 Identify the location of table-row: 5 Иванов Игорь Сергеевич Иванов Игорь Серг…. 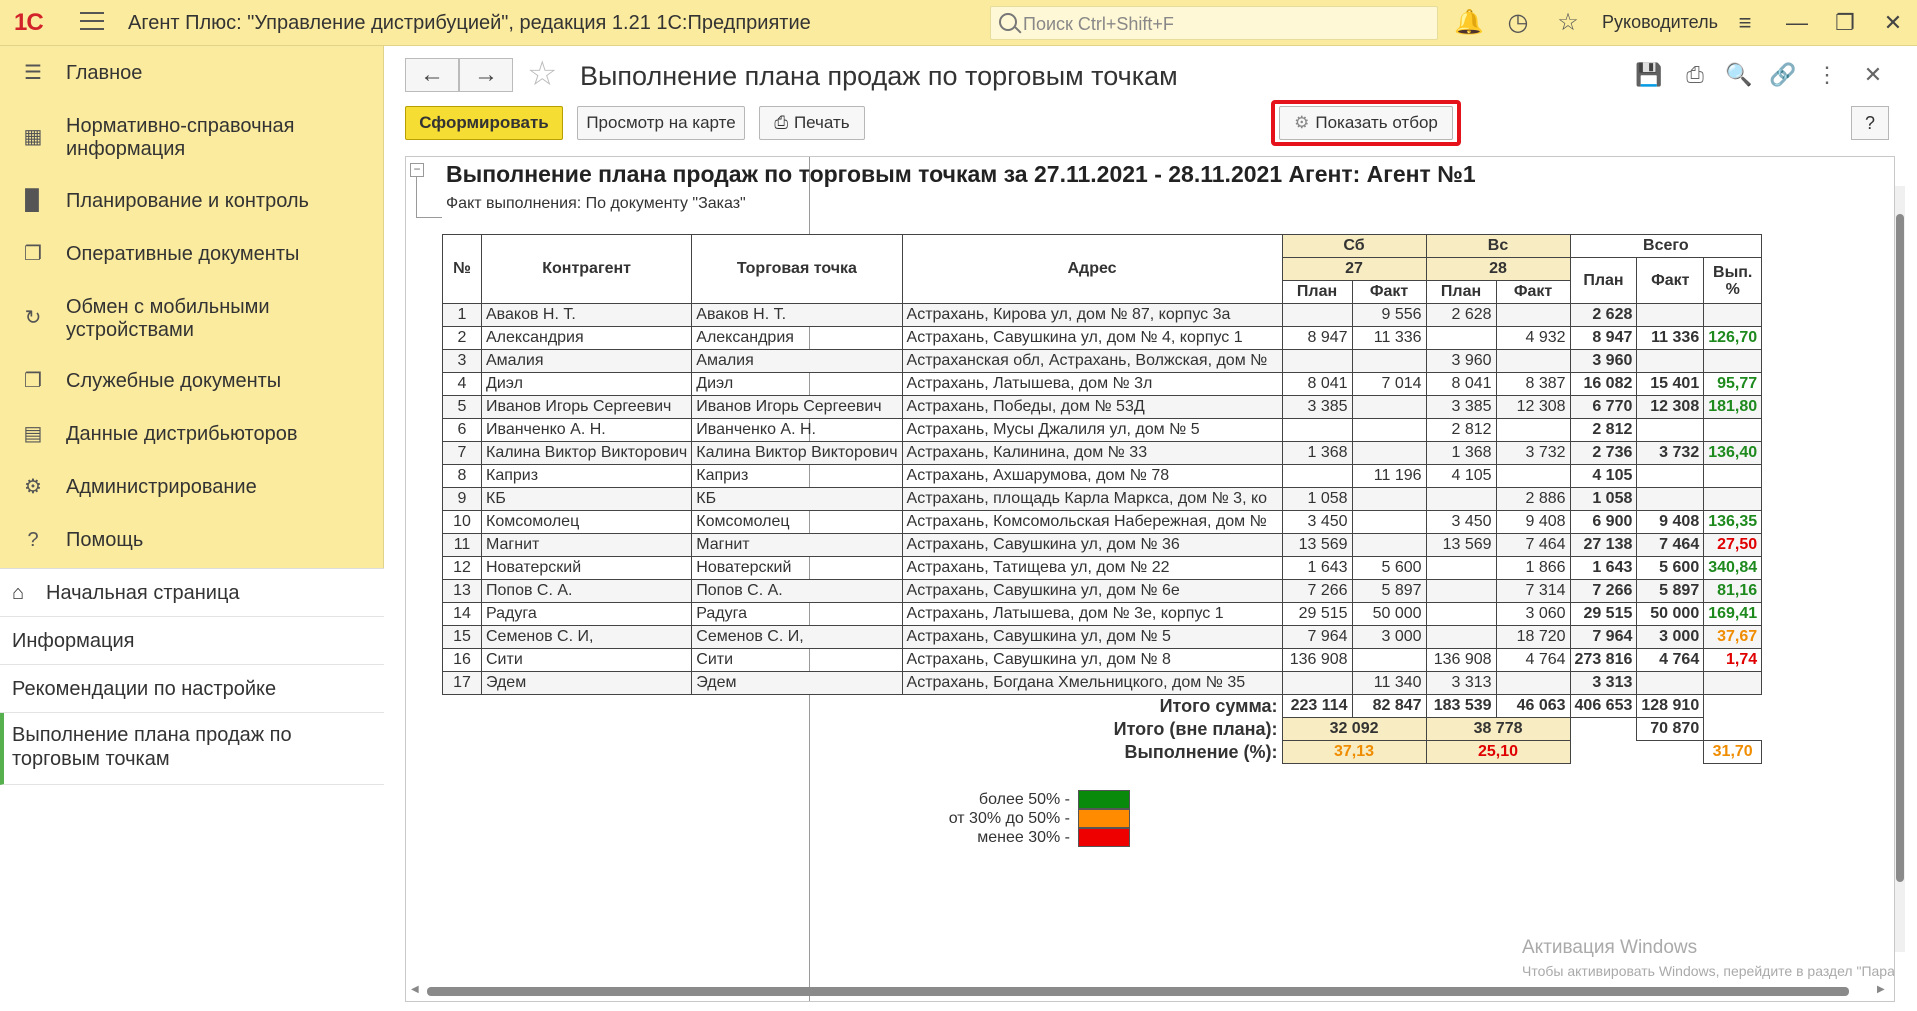
(1102, 407).